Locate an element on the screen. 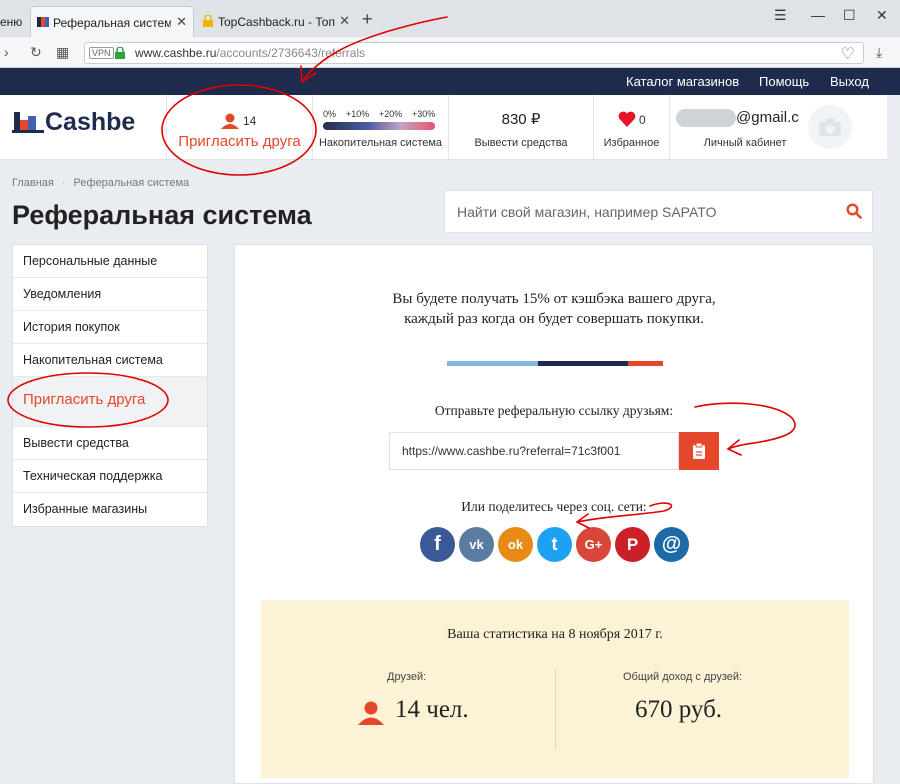 The width and height of the screenshot is (900, 784). favorites-widget: 0 Избранное is located at coordinates (631, 127).